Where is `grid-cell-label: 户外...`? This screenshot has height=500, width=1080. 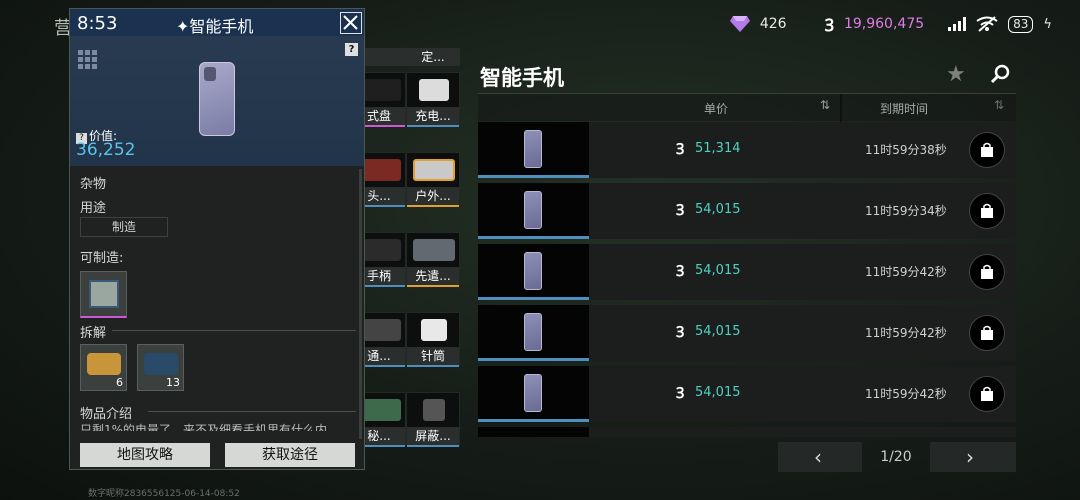
grid-cell-label: 户外... is located at coordinates (433, 196).